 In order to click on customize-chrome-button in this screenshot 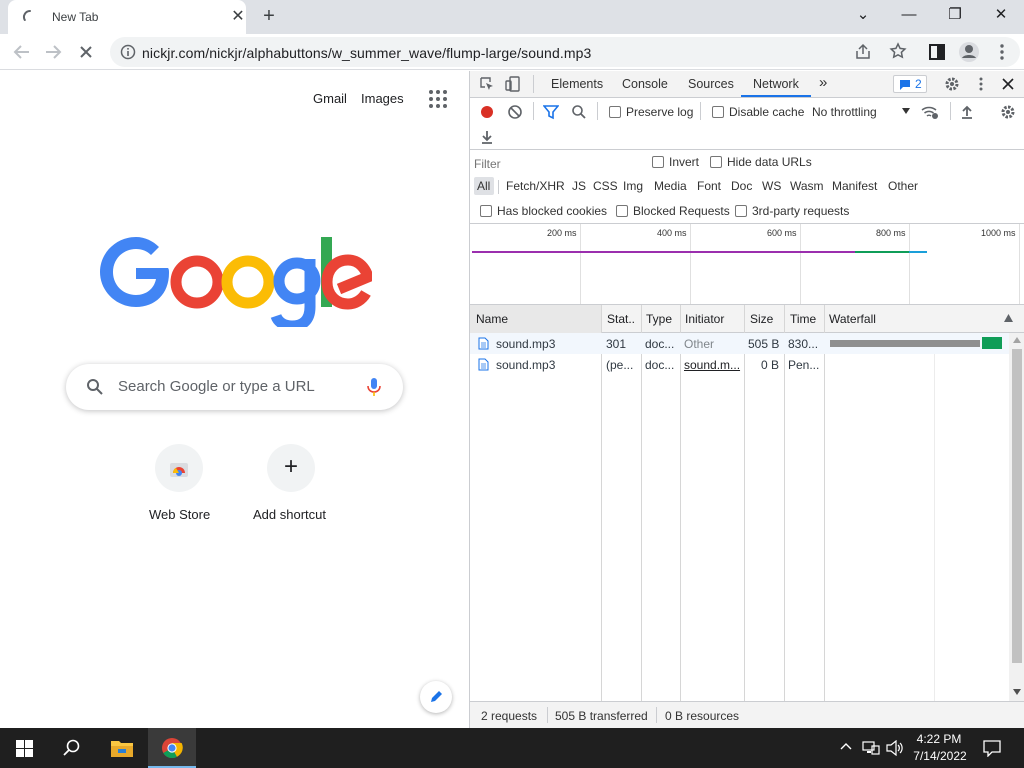, I will do `click(436, 697)`.